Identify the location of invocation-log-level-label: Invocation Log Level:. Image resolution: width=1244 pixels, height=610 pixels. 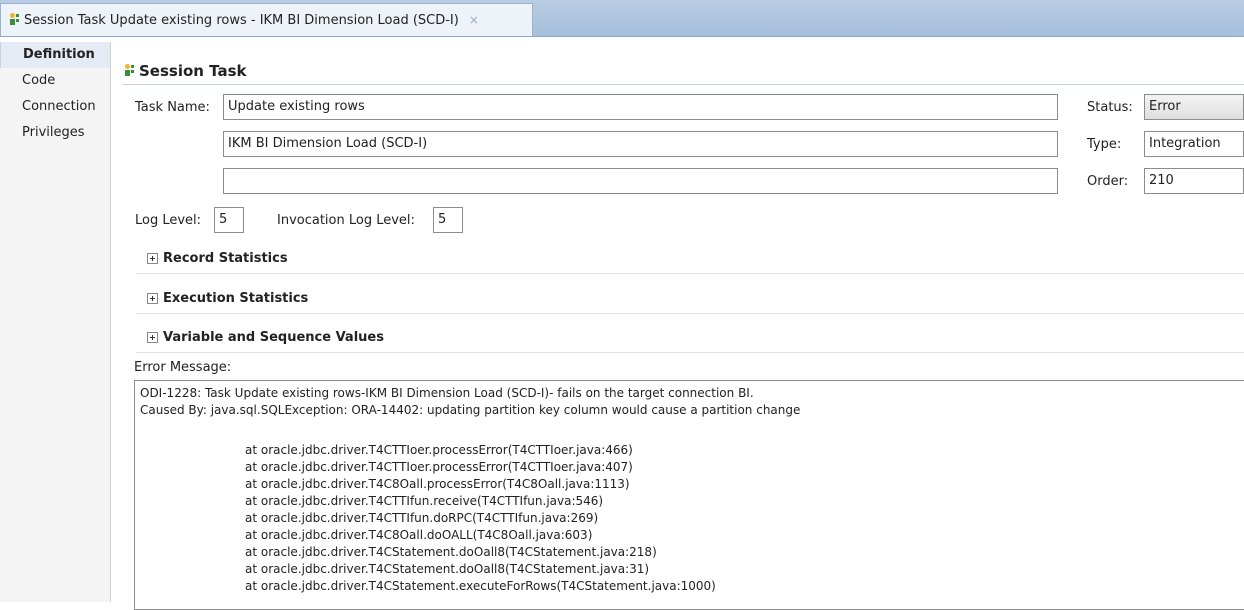
(346, 220).